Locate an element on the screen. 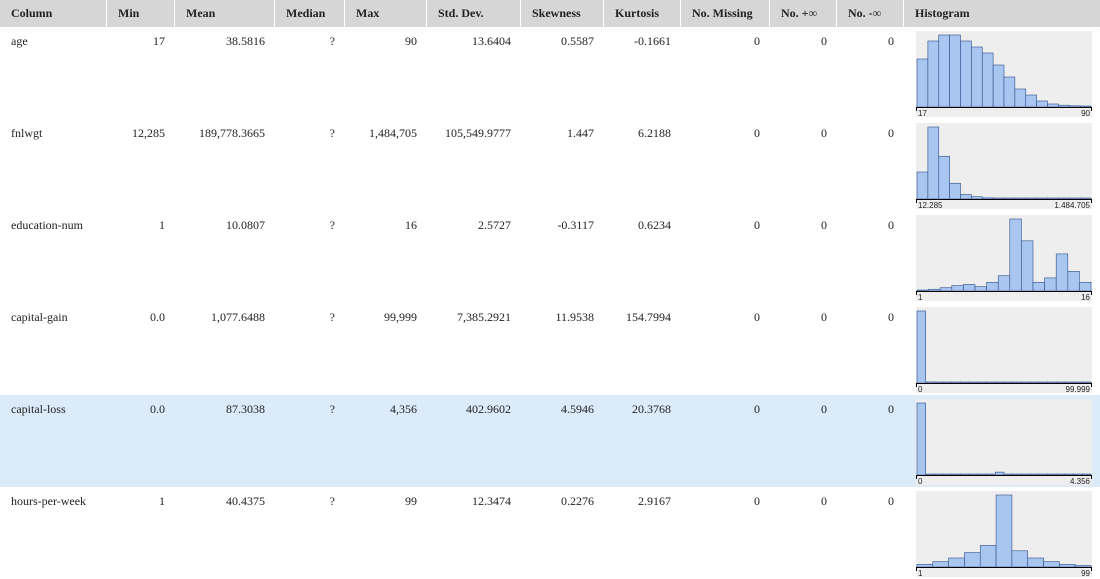  header-std-dev: Std. Dev. is located at coordinates (474, 13).